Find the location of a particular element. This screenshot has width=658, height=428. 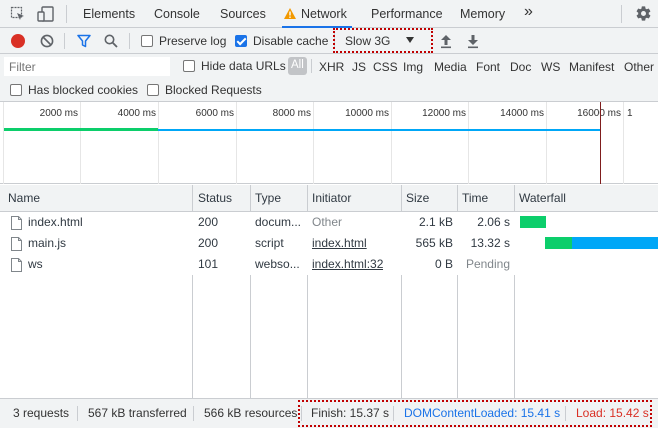

request-name: main.js is located at coordinates (47, 243).